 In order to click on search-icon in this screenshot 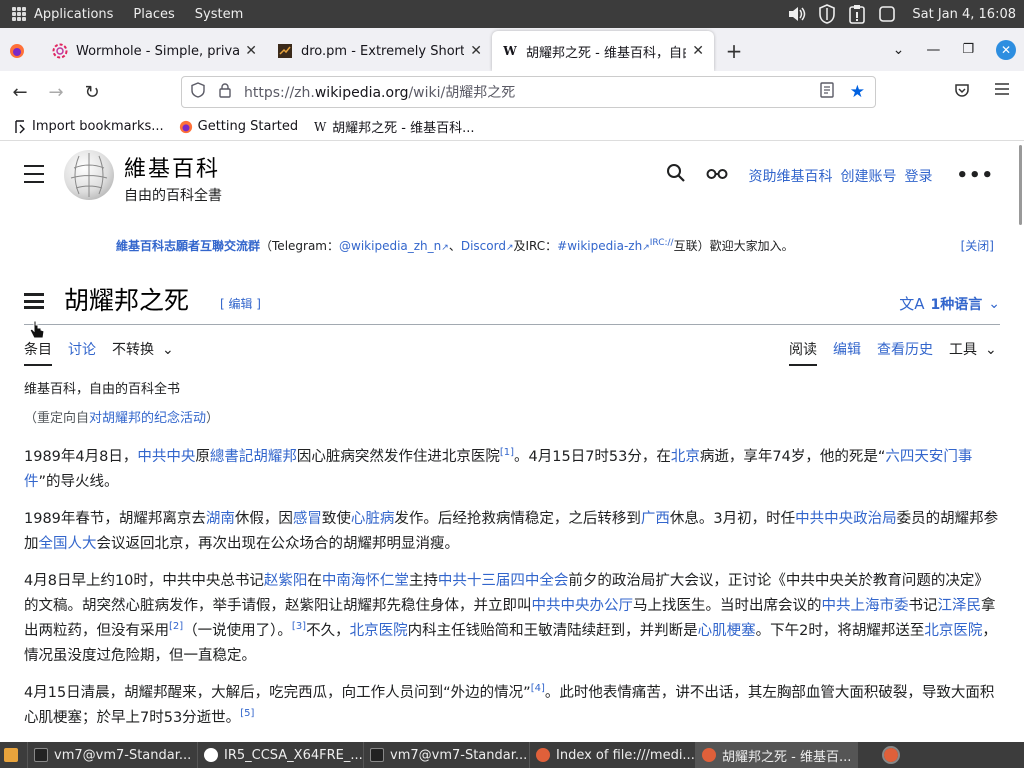, I will do `click(676, 175)`.